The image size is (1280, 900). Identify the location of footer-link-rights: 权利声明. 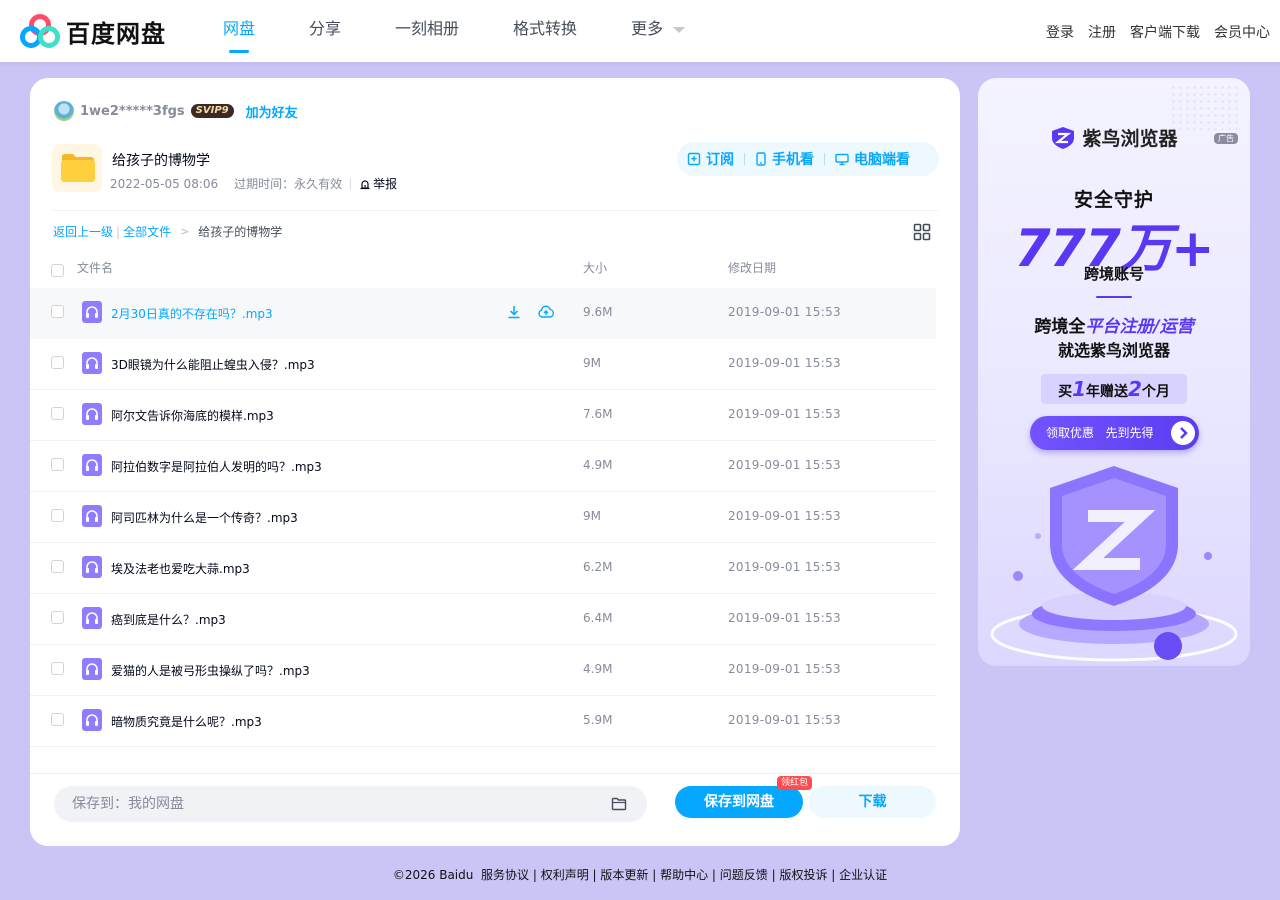
(565, 875).